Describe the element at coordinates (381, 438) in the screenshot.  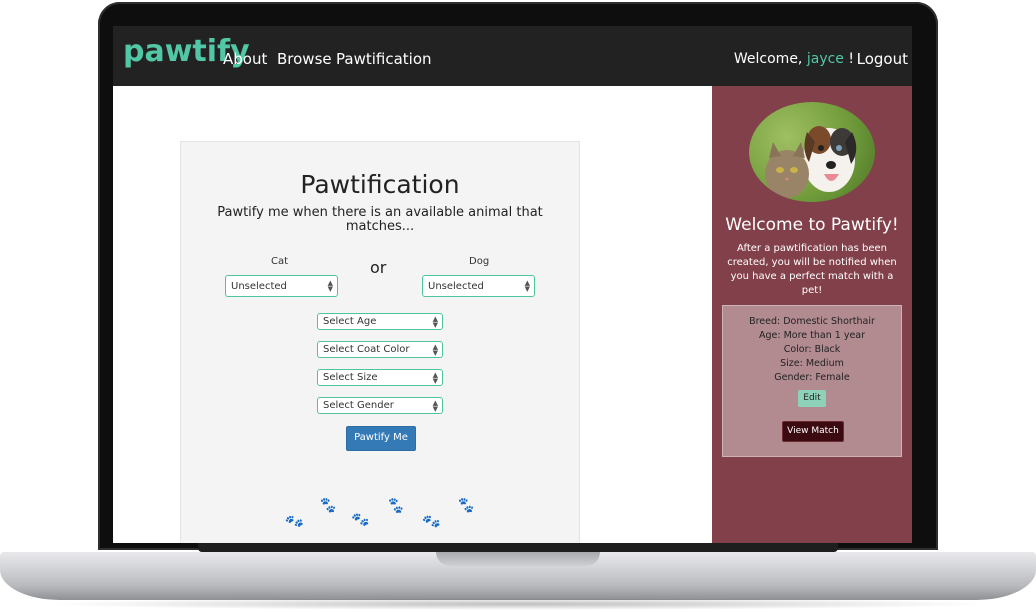
I see `pawtify-me-button: Pawtify Me` at that location.